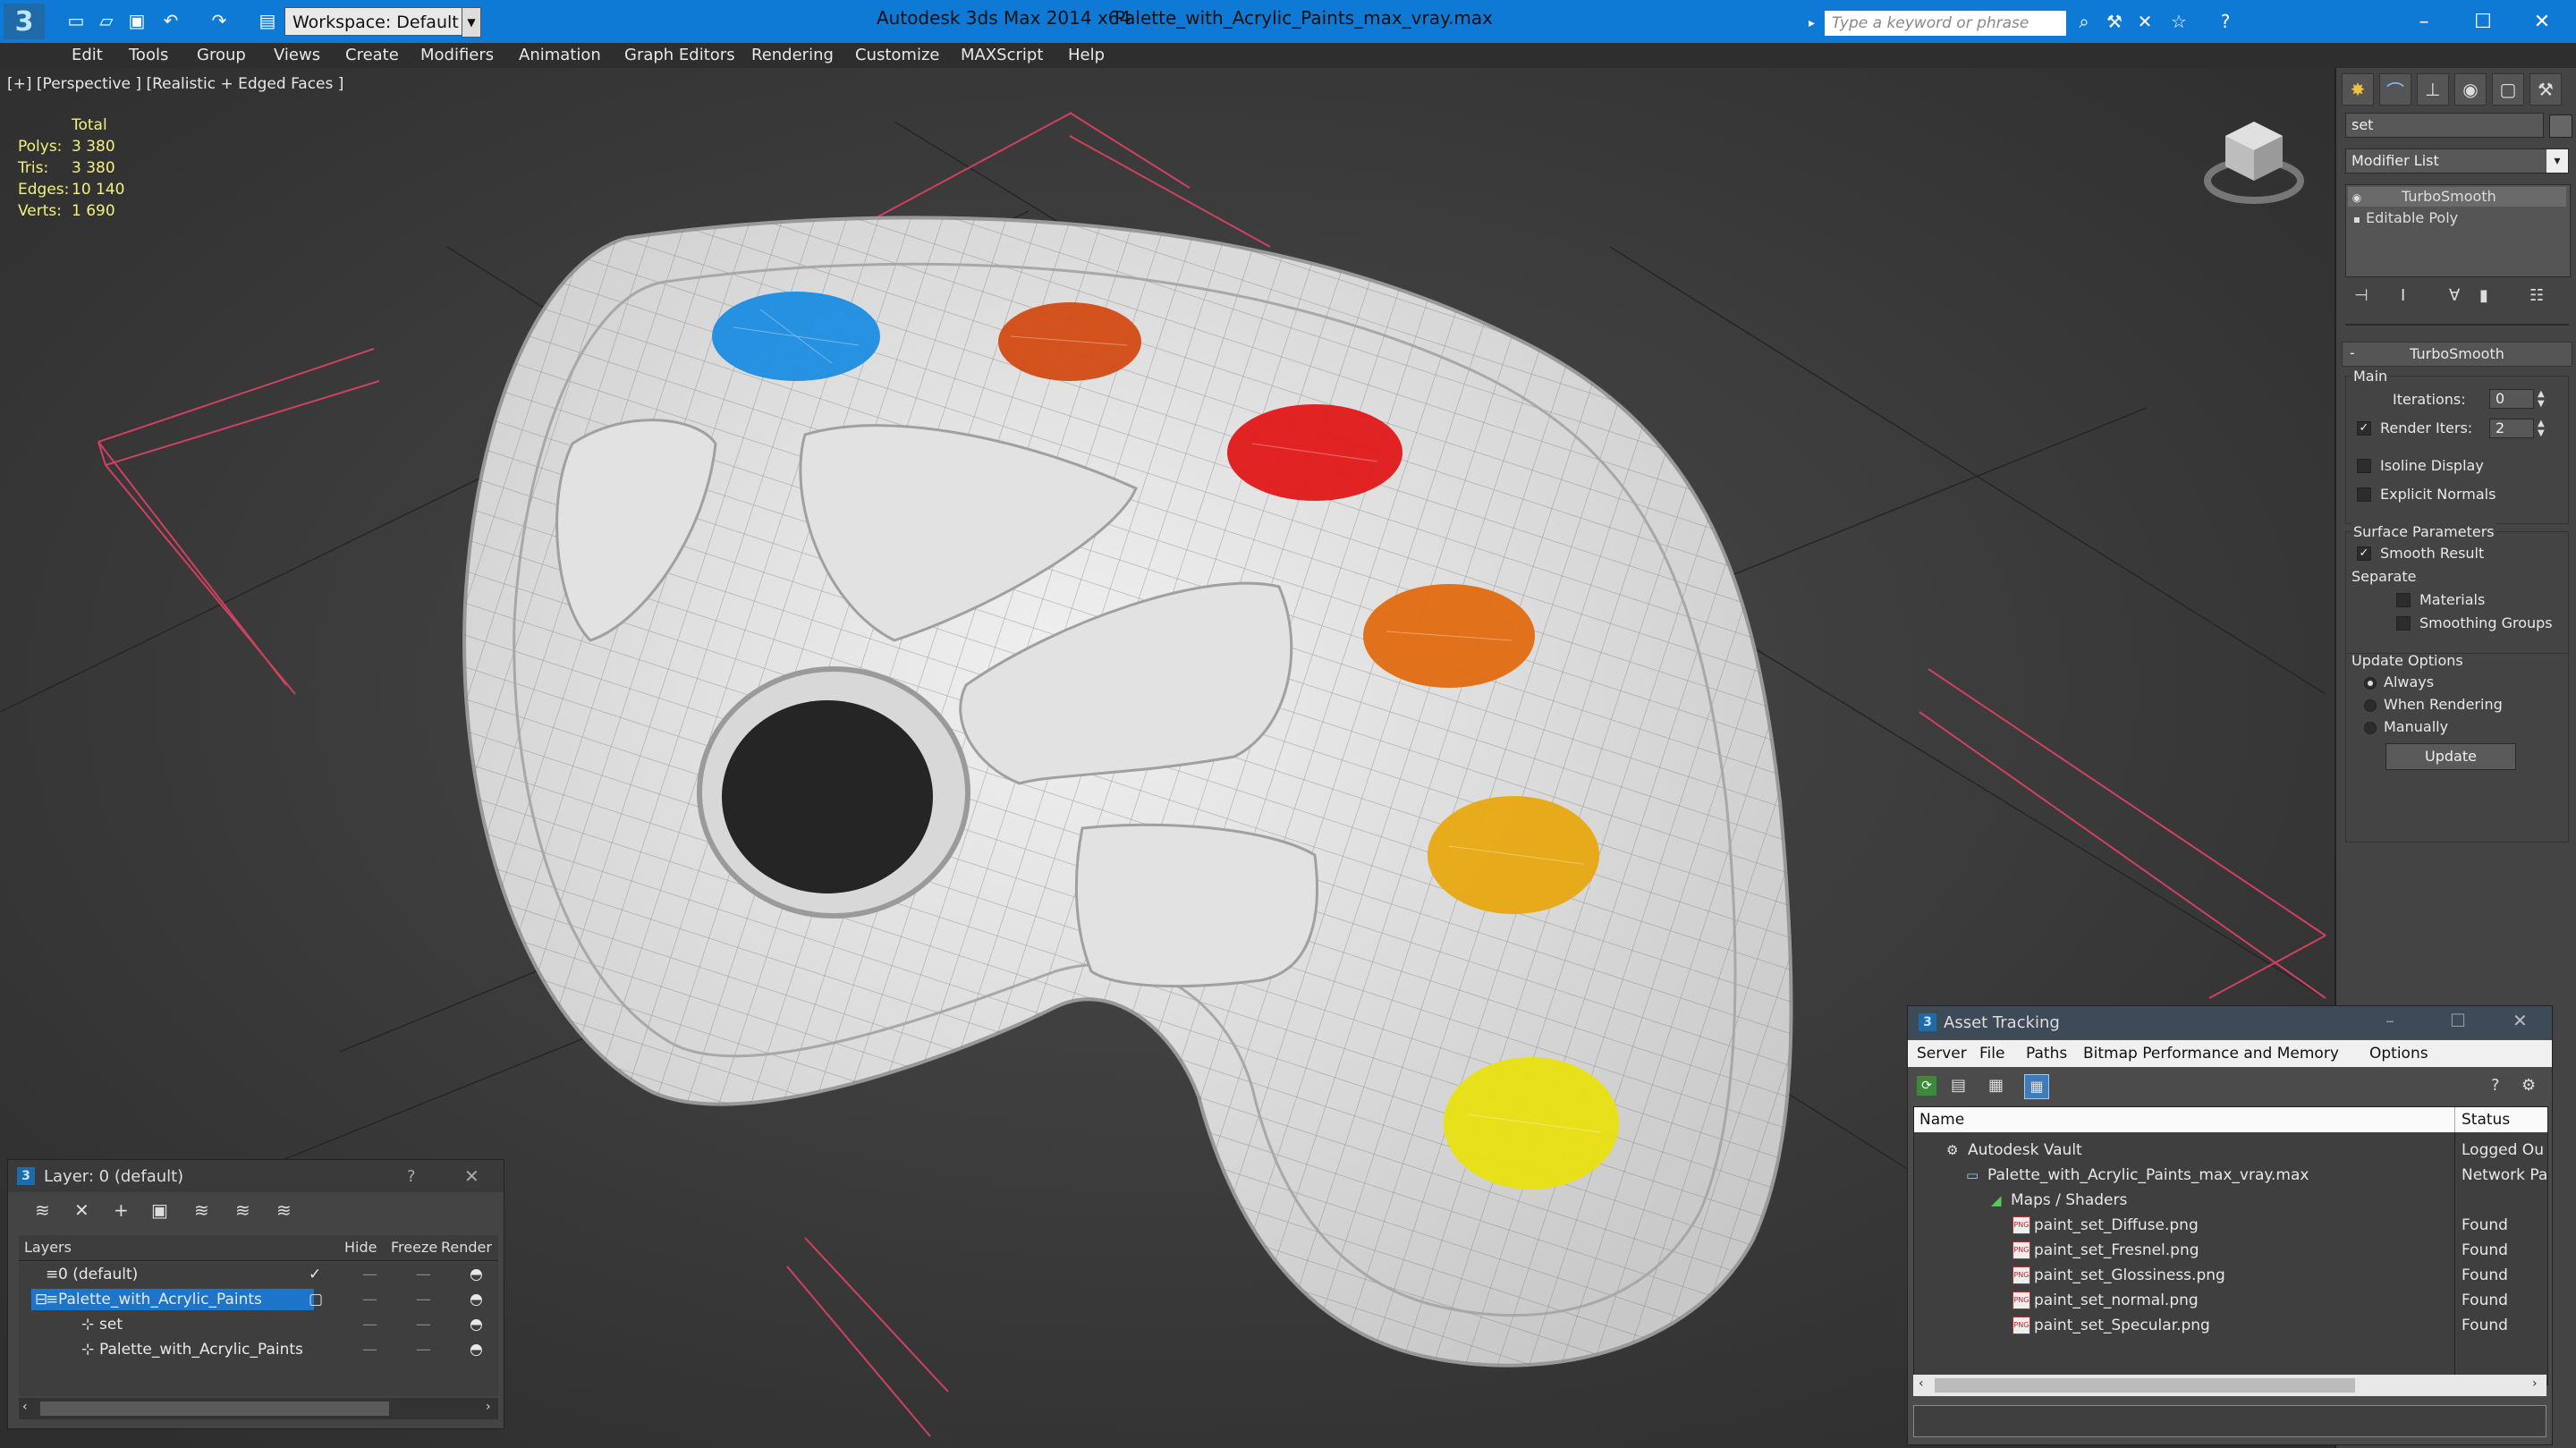  I want to click on asset-status-path-field, so click(2229, 1421).